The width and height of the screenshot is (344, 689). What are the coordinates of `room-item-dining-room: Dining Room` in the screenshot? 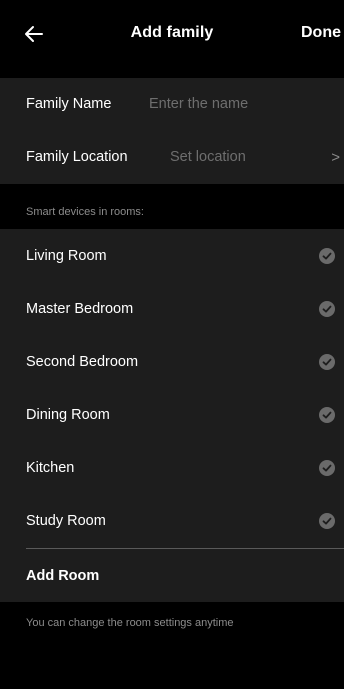 It's located at (172, 414).